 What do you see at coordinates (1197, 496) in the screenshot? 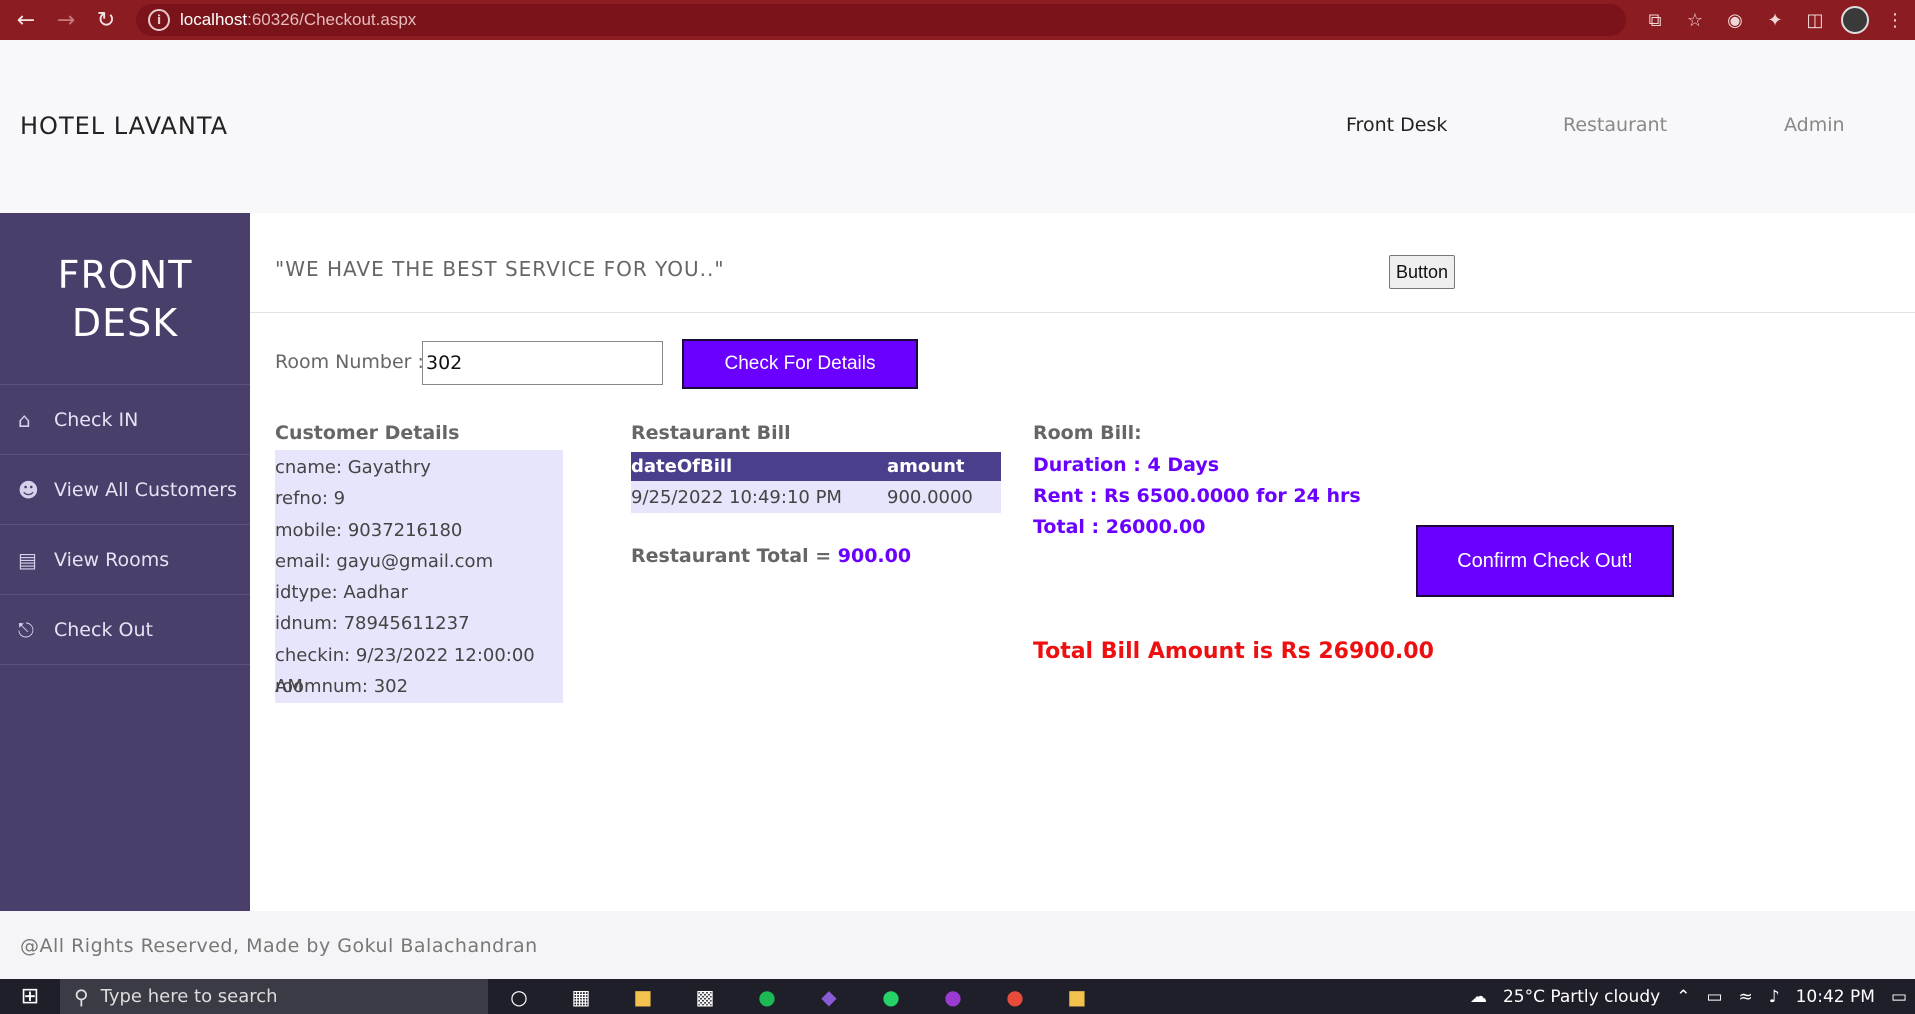
I see `room-bill-rent: Rent : Rs 6500.0000 for 24 hrs` at bounding box center [1197, 496].